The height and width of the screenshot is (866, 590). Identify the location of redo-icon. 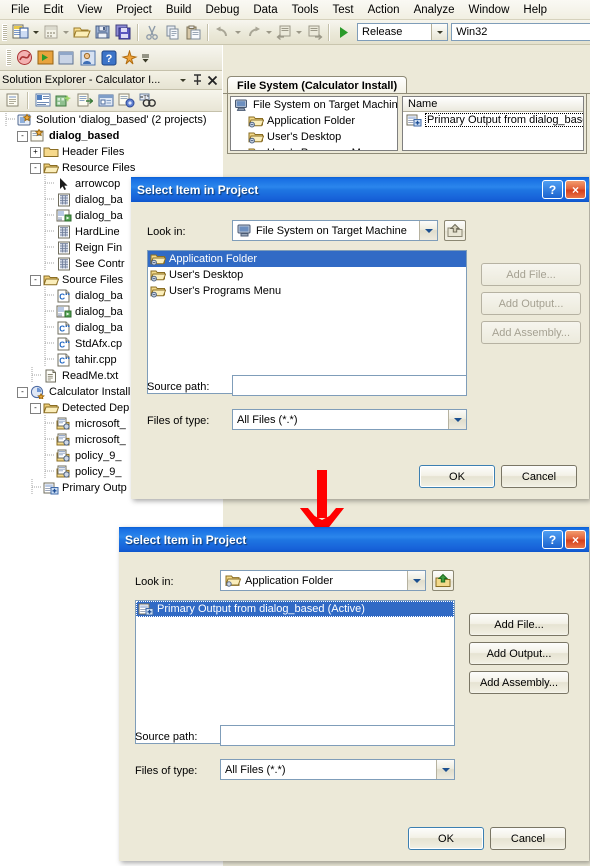
(253, 32).